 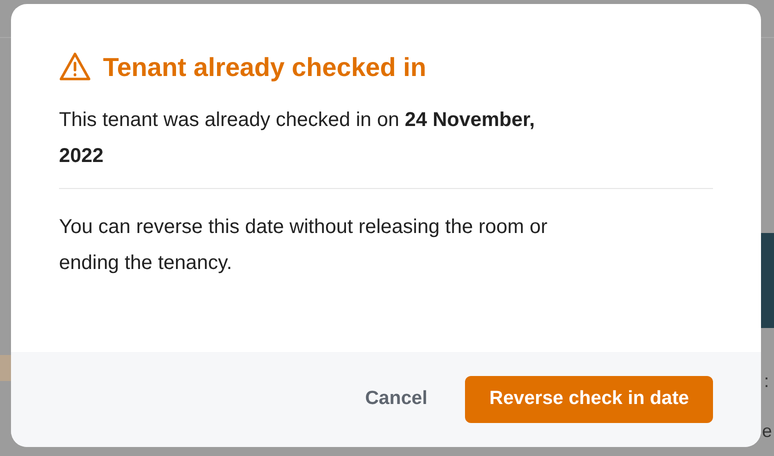 I want to click on dialog-message: This tenant was already checked in on 24 November, 2022, so click(x=297, y=138).